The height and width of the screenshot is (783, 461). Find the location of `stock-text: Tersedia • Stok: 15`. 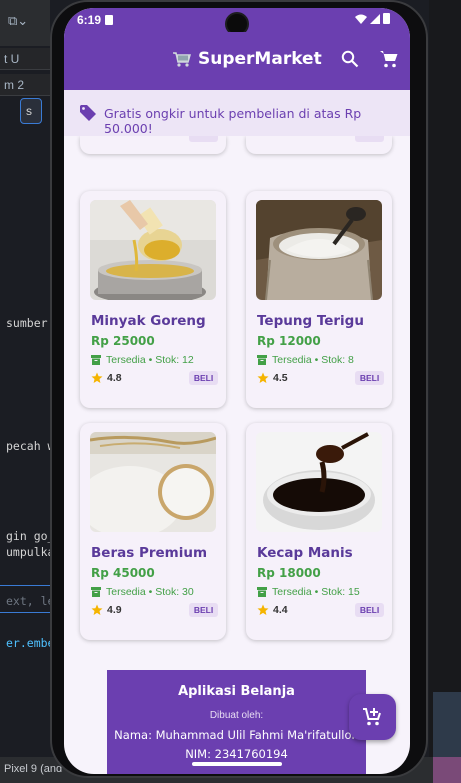

stock-text: Tersedia • Stok: 15 is located at coordinates (316, 592).